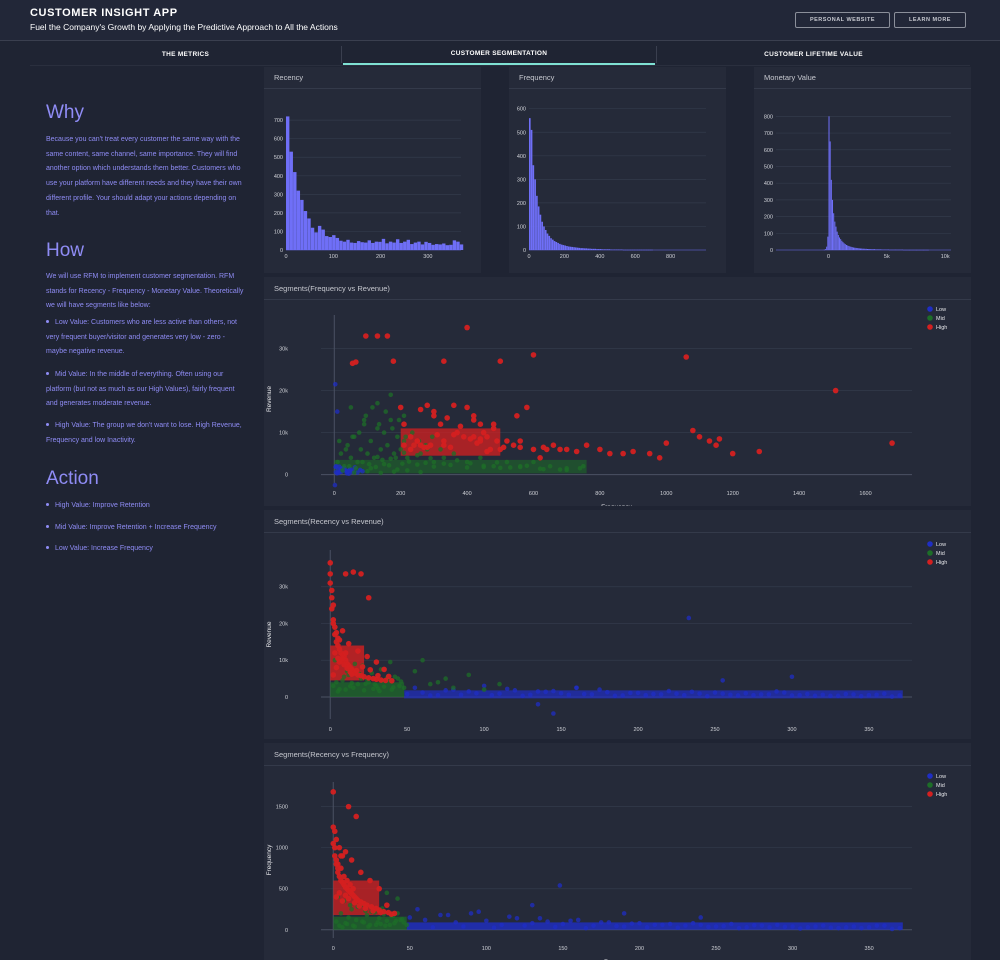  Describe the element at coordinates (768, 234) in the screenshot. I see `y-tick-label: 100` at that location.